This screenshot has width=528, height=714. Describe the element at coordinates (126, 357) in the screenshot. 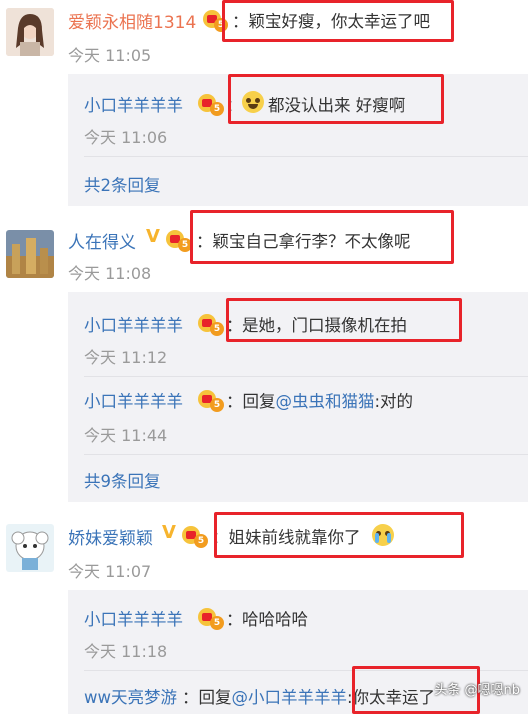

I see `reply-time: 今天 11:12` at that location.